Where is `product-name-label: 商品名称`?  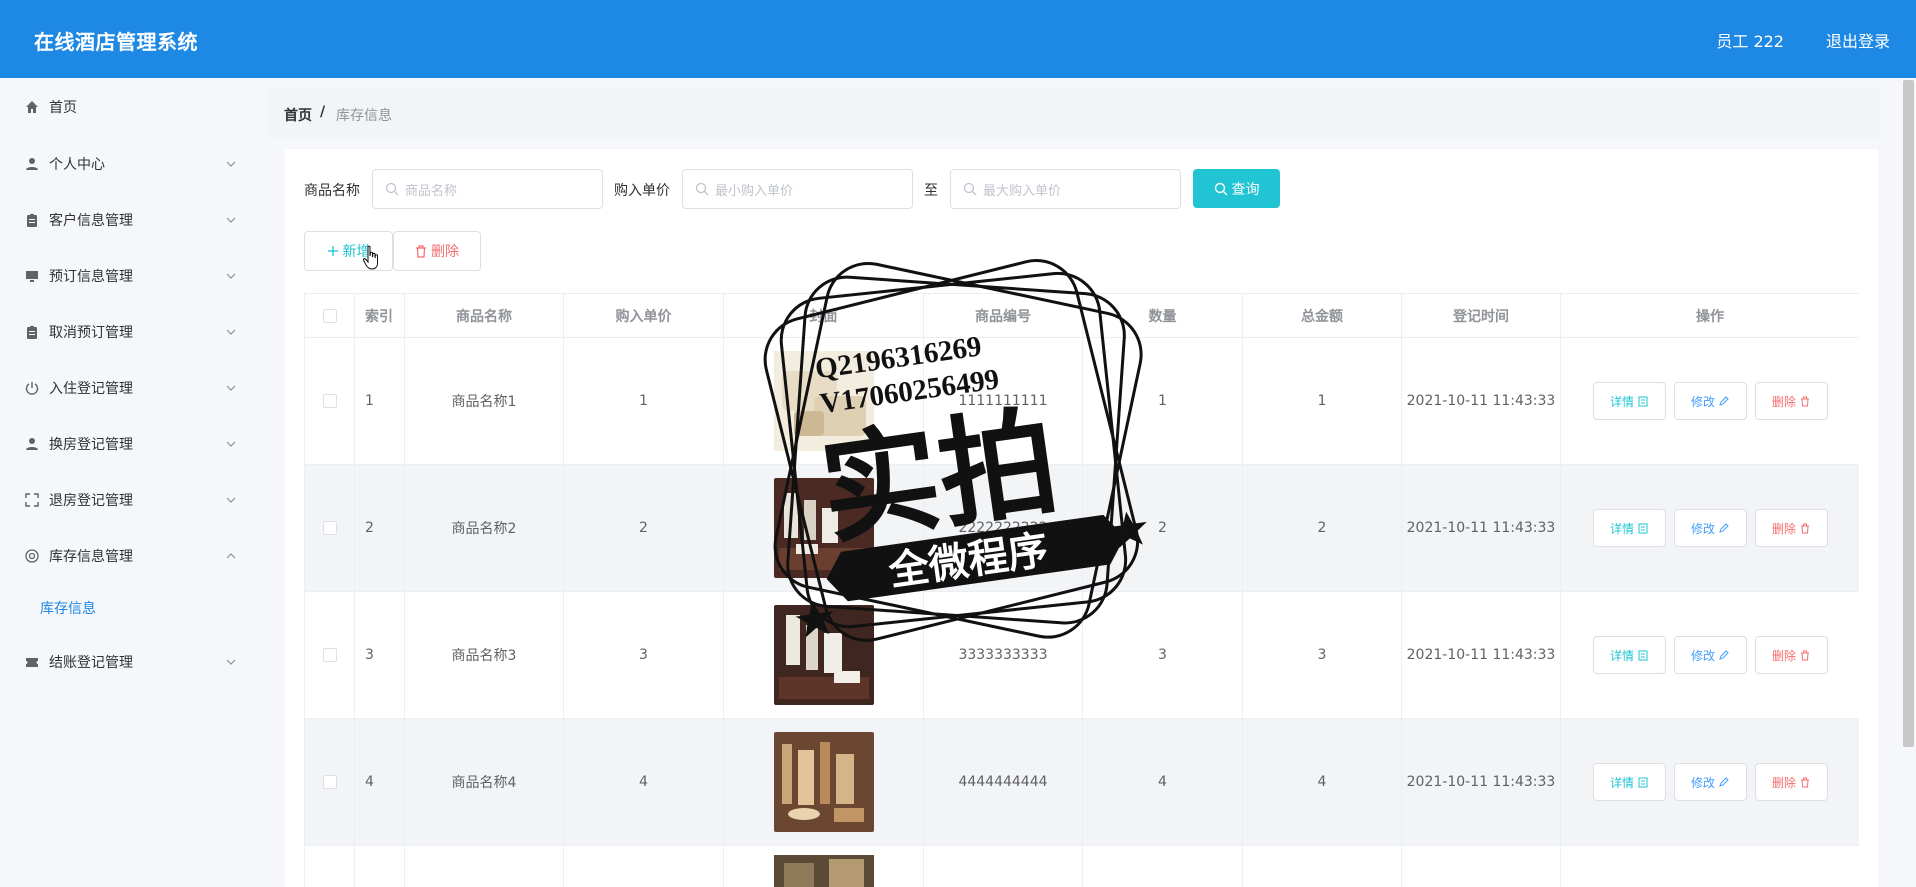 product-name-label: 商品名称 is located at coordinates (332, 191).